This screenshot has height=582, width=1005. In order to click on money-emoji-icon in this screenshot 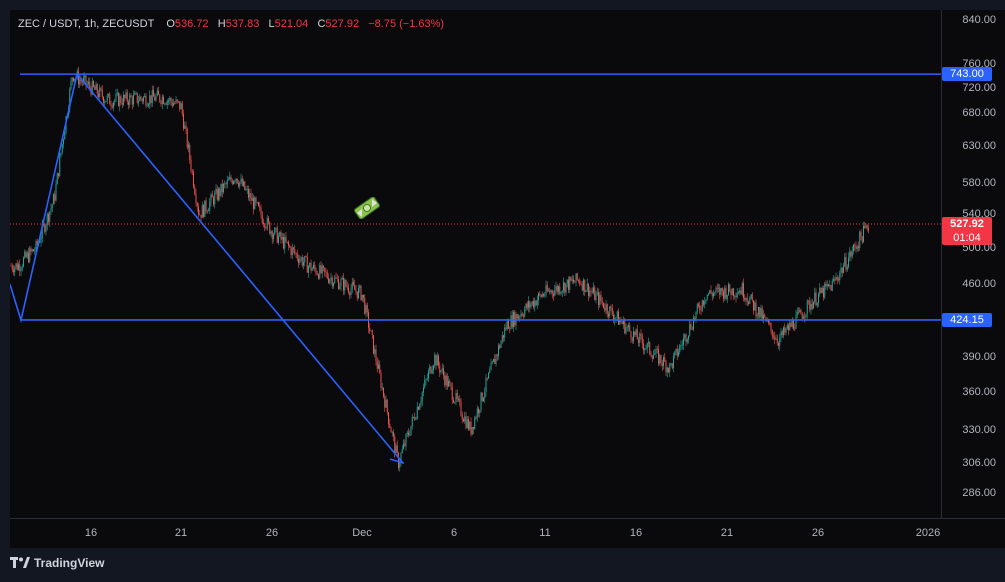, I will do `click(367, 208)`.